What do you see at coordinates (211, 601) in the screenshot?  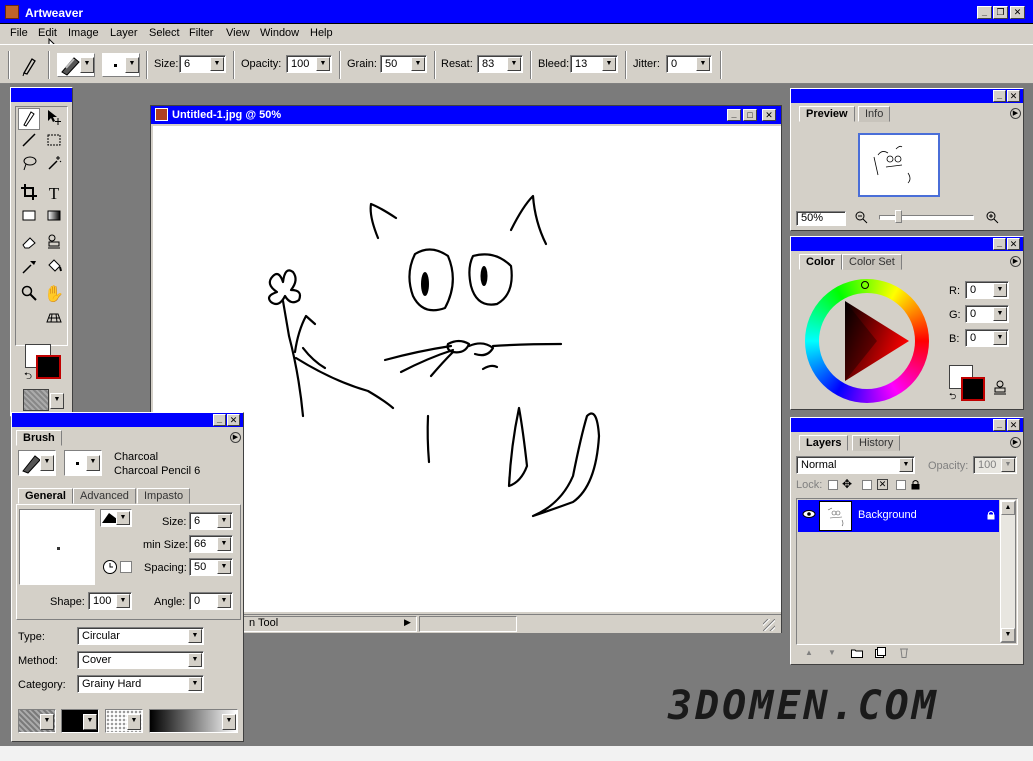 I see `brush-angle-field: 0 ▼` at bounding box center [211, 601].